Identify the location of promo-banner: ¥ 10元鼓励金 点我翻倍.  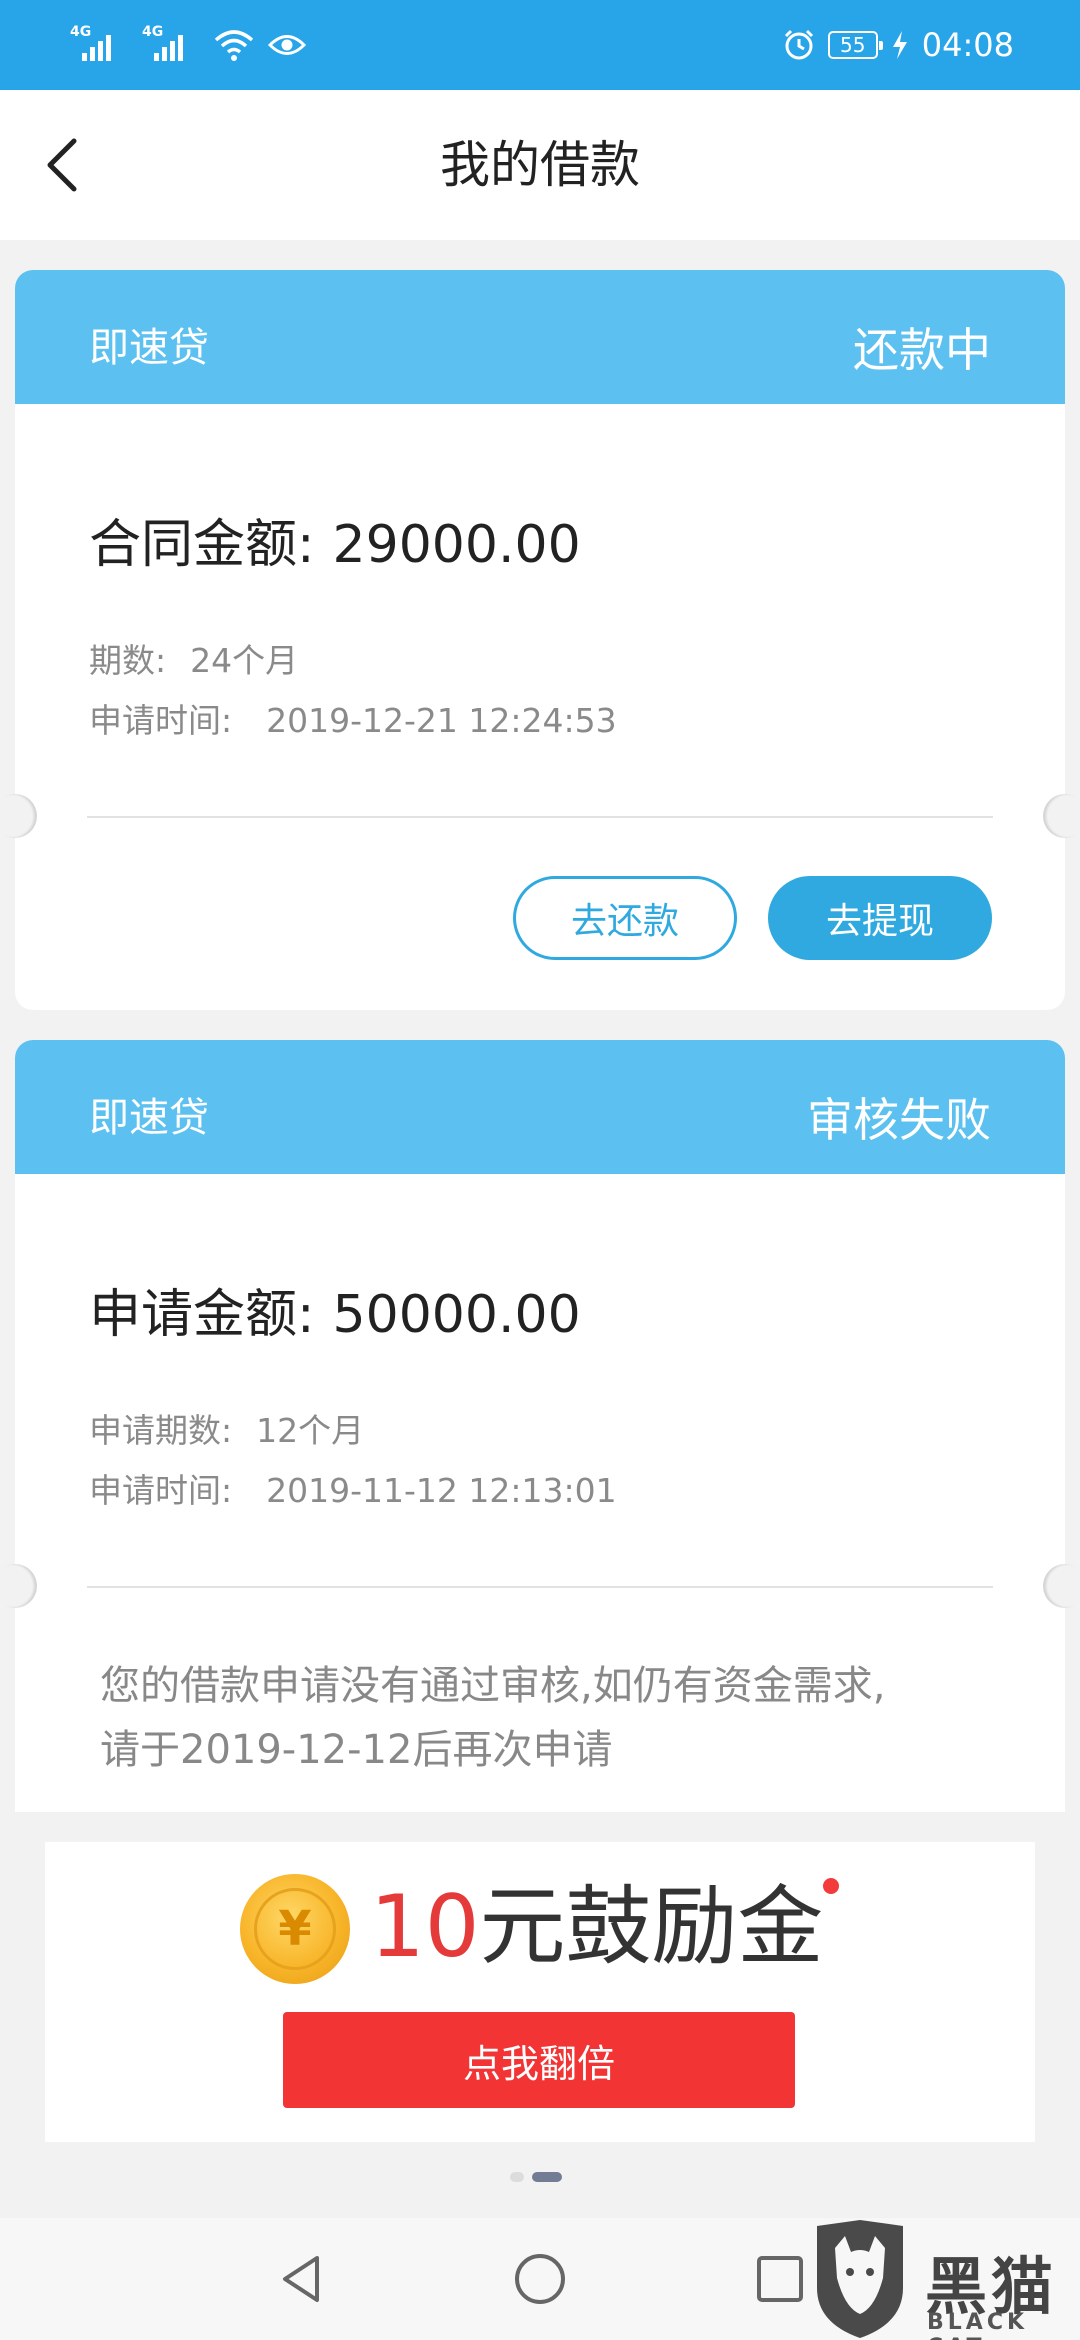
(540, 1992).